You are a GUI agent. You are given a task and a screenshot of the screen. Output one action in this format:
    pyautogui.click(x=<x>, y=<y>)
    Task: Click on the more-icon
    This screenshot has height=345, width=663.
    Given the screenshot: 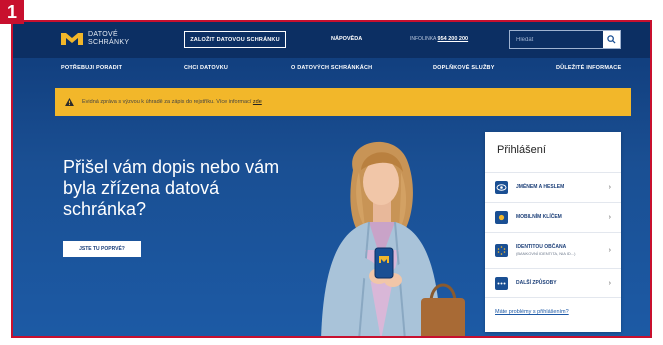 What is the action you would take?
    pyautogui.click(x=501, y=283)
    